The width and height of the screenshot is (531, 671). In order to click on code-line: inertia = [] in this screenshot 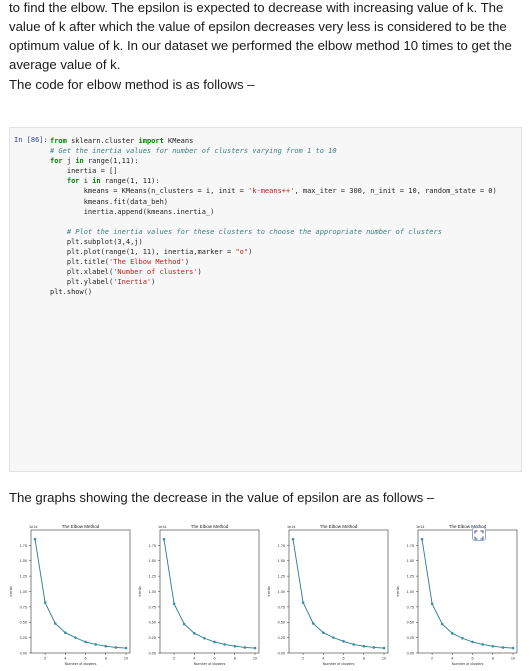, I will do `click(84, 171)`.